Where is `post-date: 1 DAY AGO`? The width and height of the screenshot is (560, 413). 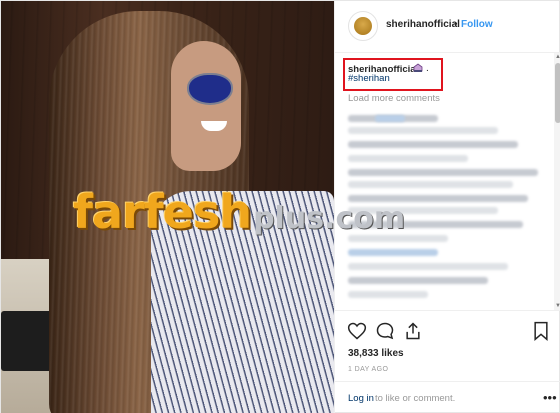
post-date: 1 DAY AGO is located at coordinates (368, 369).